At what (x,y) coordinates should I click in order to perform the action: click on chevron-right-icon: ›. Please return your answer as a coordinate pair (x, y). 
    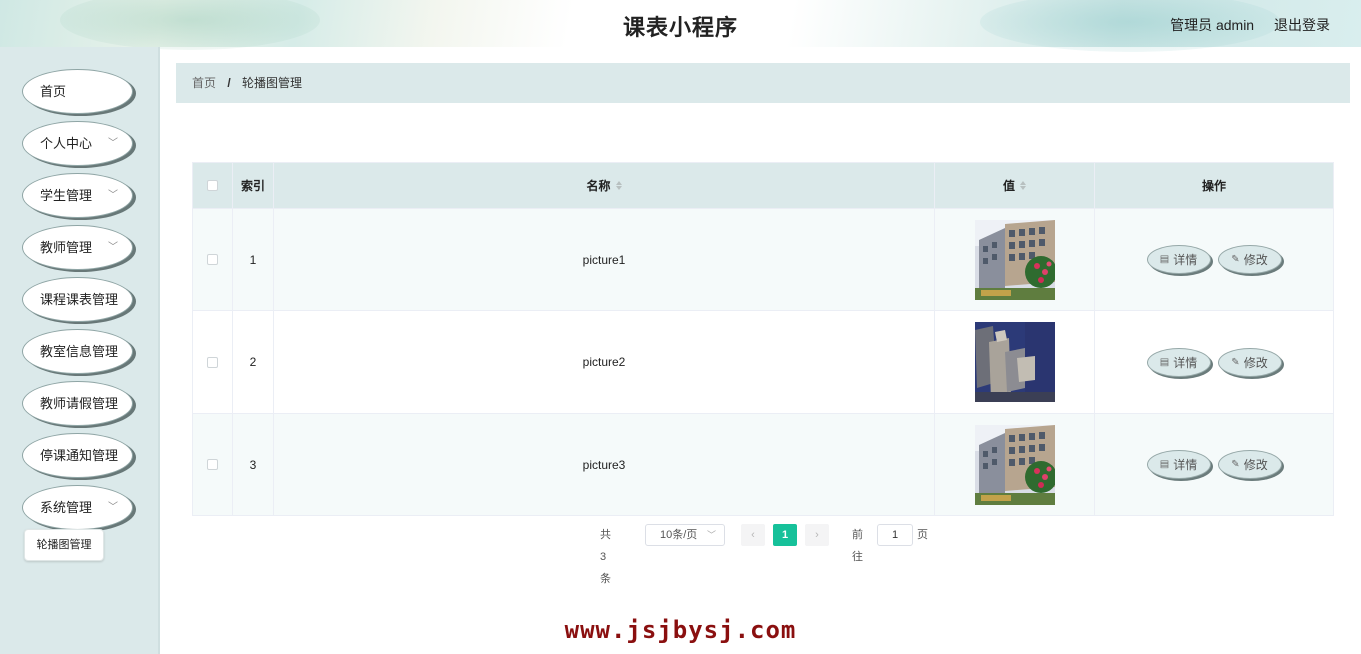
    Looking at the image, I should click on (817, 535).